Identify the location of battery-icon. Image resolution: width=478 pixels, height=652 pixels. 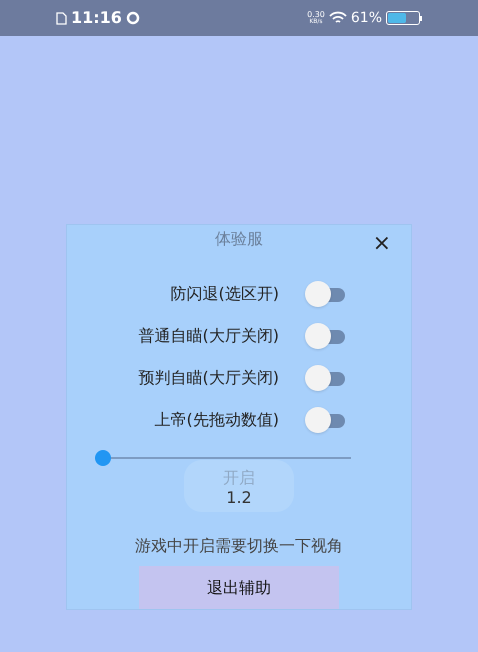
(404, 18).